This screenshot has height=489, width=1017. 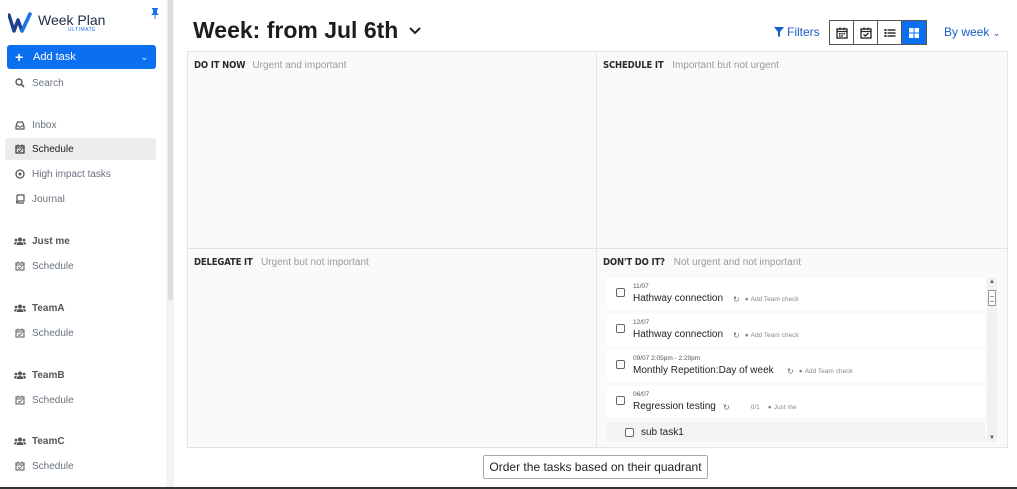 I want to click on sidebar-item-high-impact: High impact tasks, so click(x=80, y=174).